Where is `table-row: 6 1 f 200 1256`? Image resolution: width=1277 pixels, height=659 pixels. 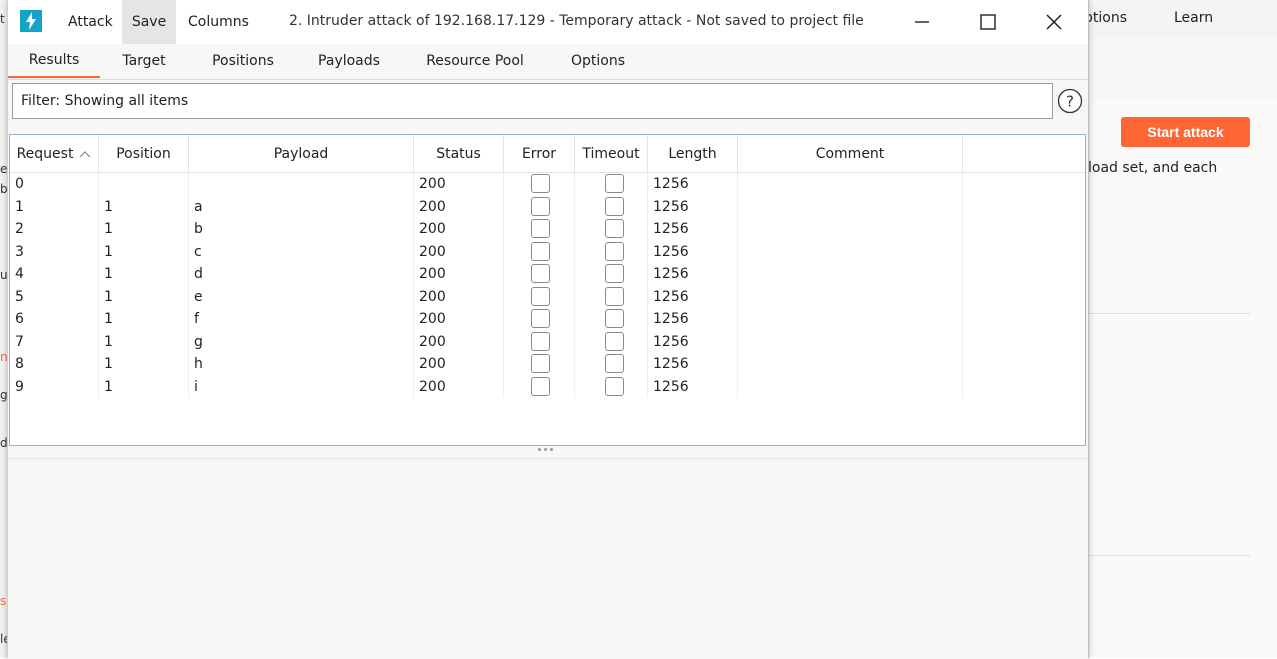
table-row: 6 1 f 200 1256 is located at coordinates (547, 319).